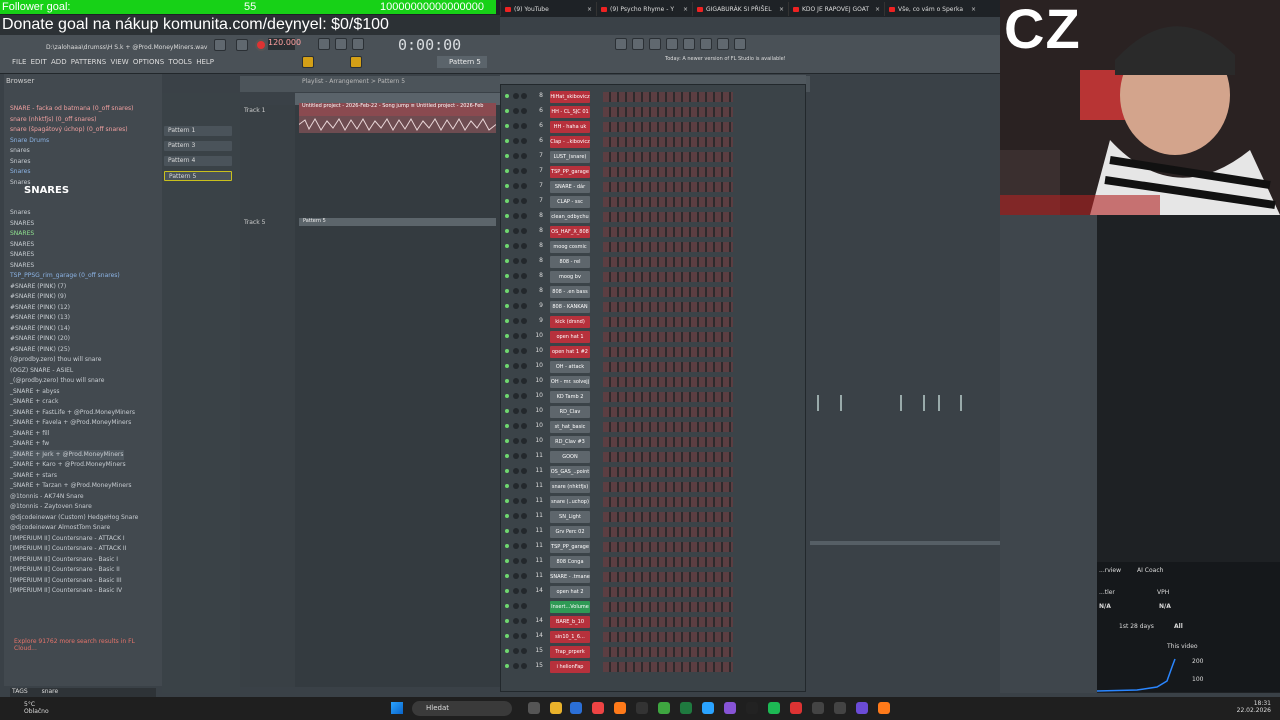 The height and width of the screenshot is (720, 1280). Describe the element at coordinates (570, 367) in the screenshot. I see `channel-name-button: OH - attack` at that location.